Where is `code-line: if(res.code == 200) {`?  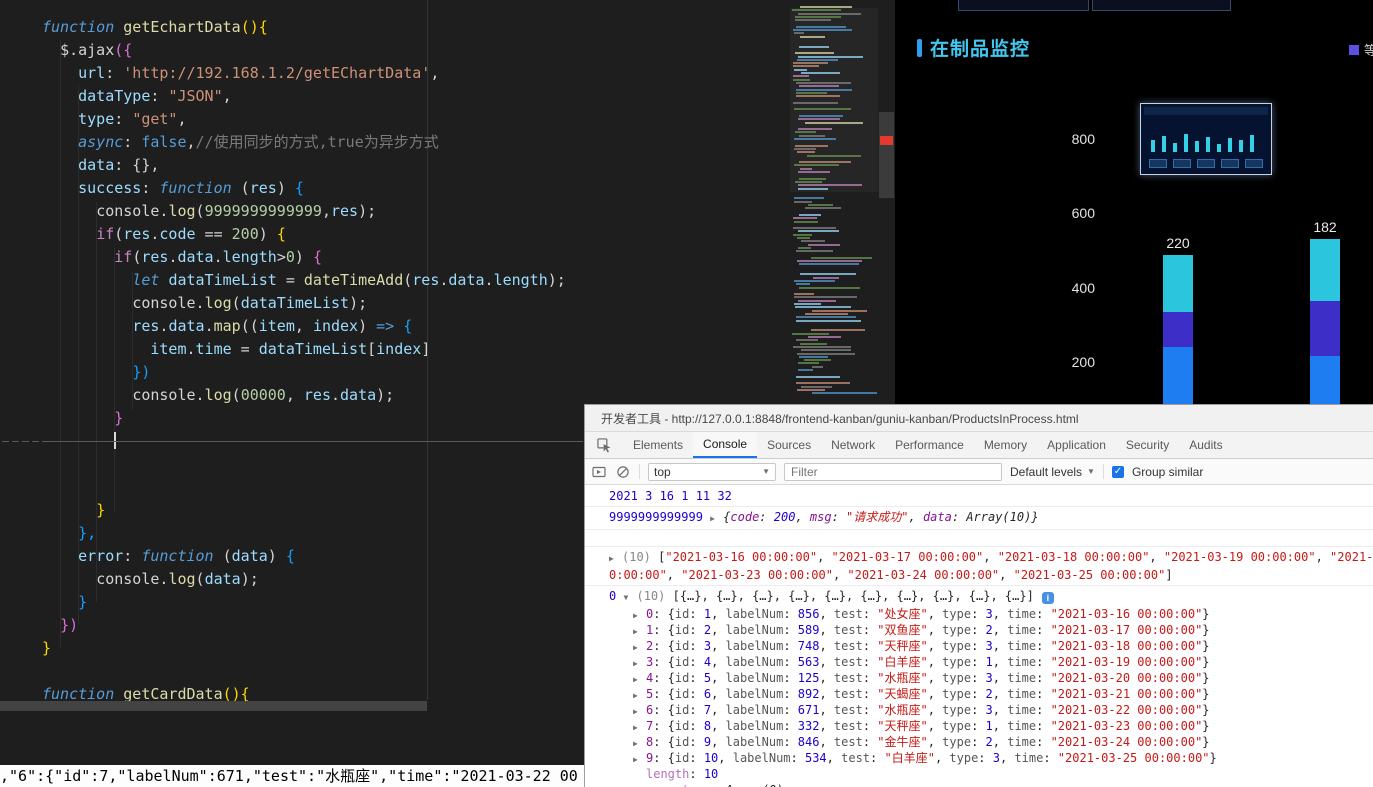
code-line: if(res.code == 200) { is located at coordinates (191, 234).